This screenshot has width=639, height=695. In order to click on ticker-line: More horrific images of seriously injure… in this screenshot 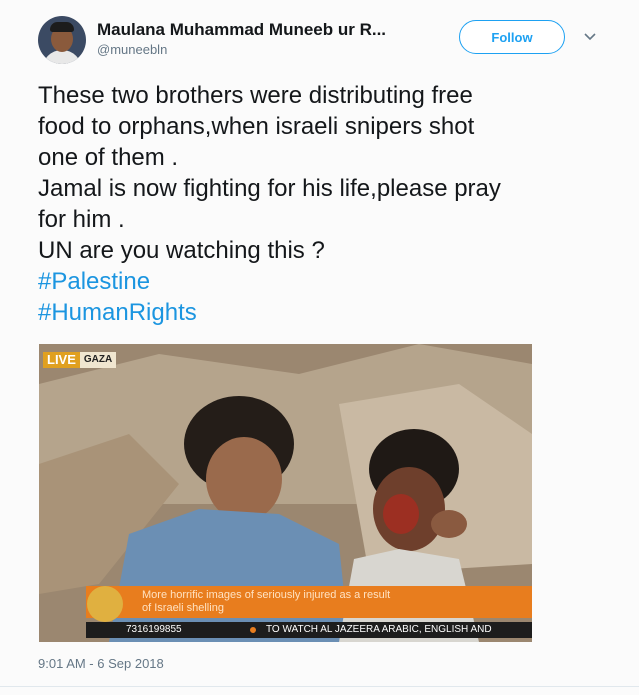, I will do `click(266, 595)`.